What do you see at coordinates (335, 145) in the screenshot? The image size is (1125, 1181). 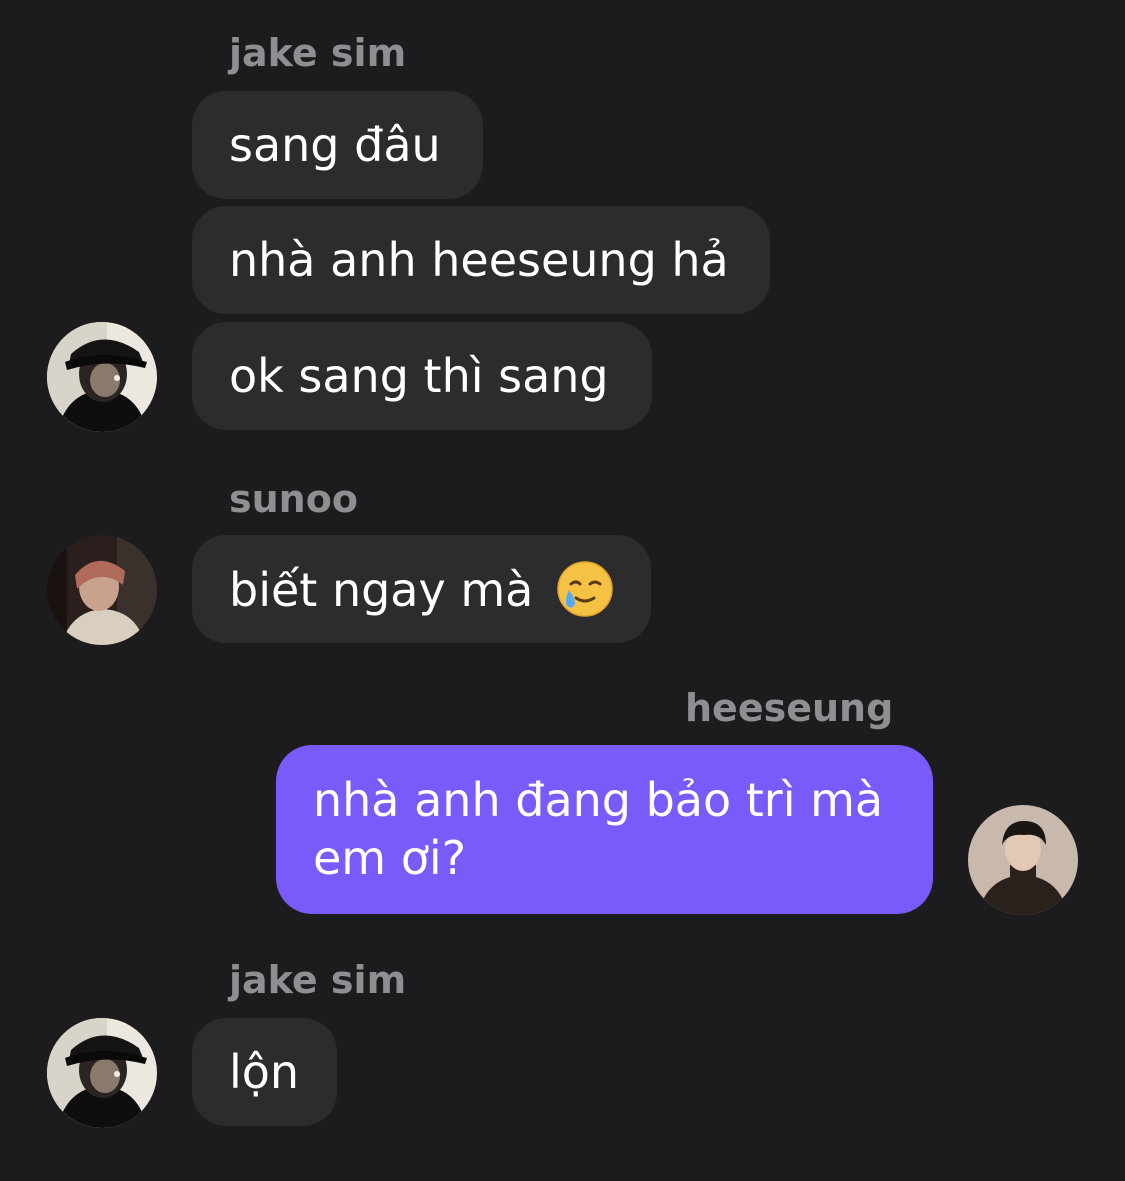 I see `message-text: sang đâu` at bounding box center [335, 145].